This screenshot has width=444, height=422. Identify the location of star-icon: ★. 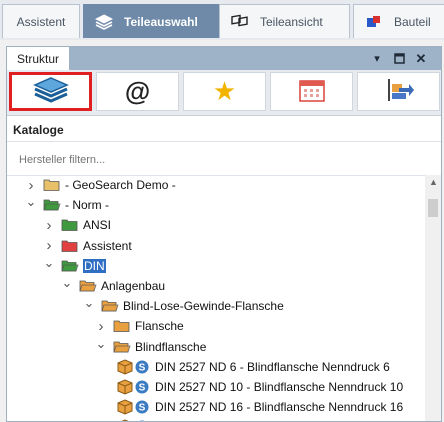
(224, 91).